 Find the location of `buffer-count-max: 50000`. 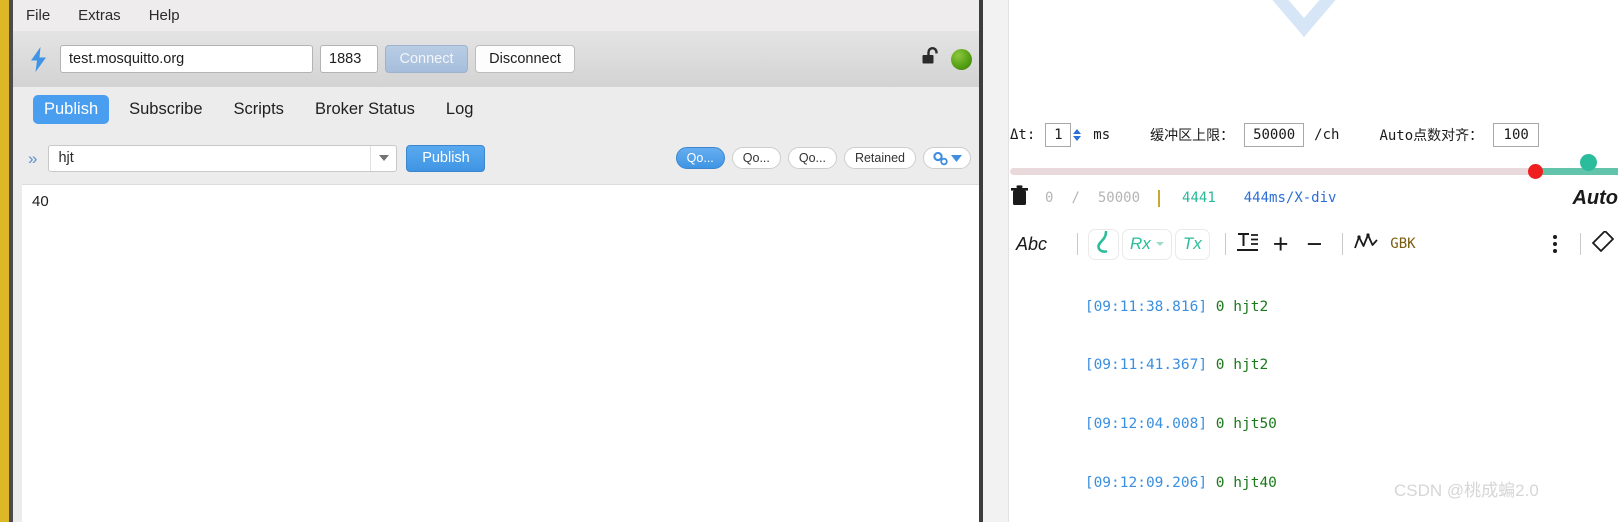

buffer-count-max: 50000 is located at coordinates (1119, 198).